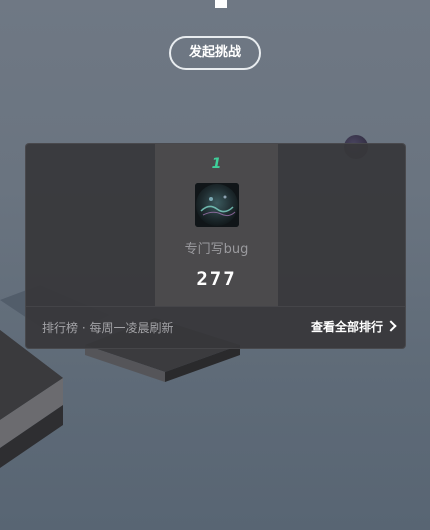  I want to click on leaderboard-entry: 1 专门写bug 277, so click(216, 225).